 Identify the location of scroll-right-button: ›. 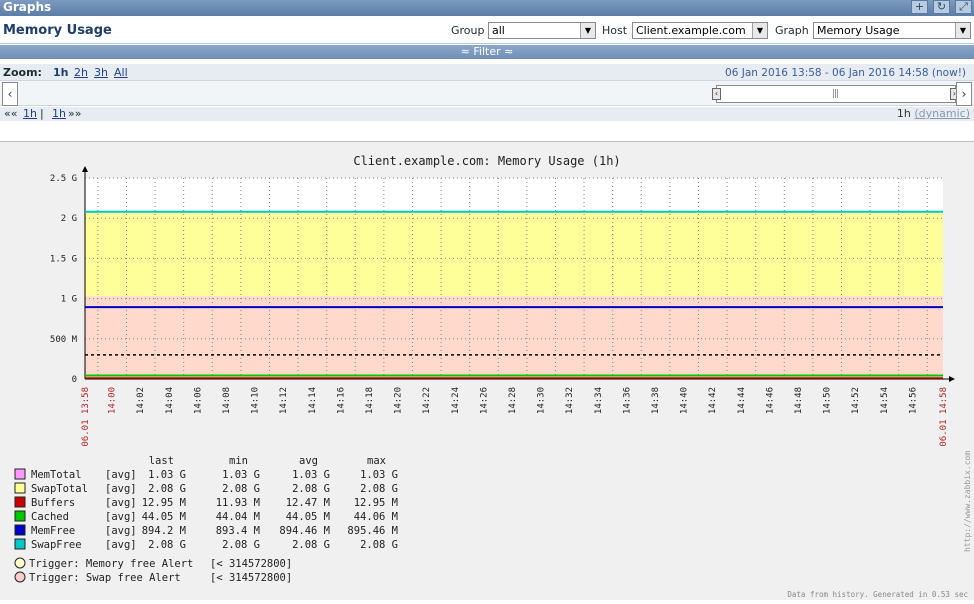
(964, 94).